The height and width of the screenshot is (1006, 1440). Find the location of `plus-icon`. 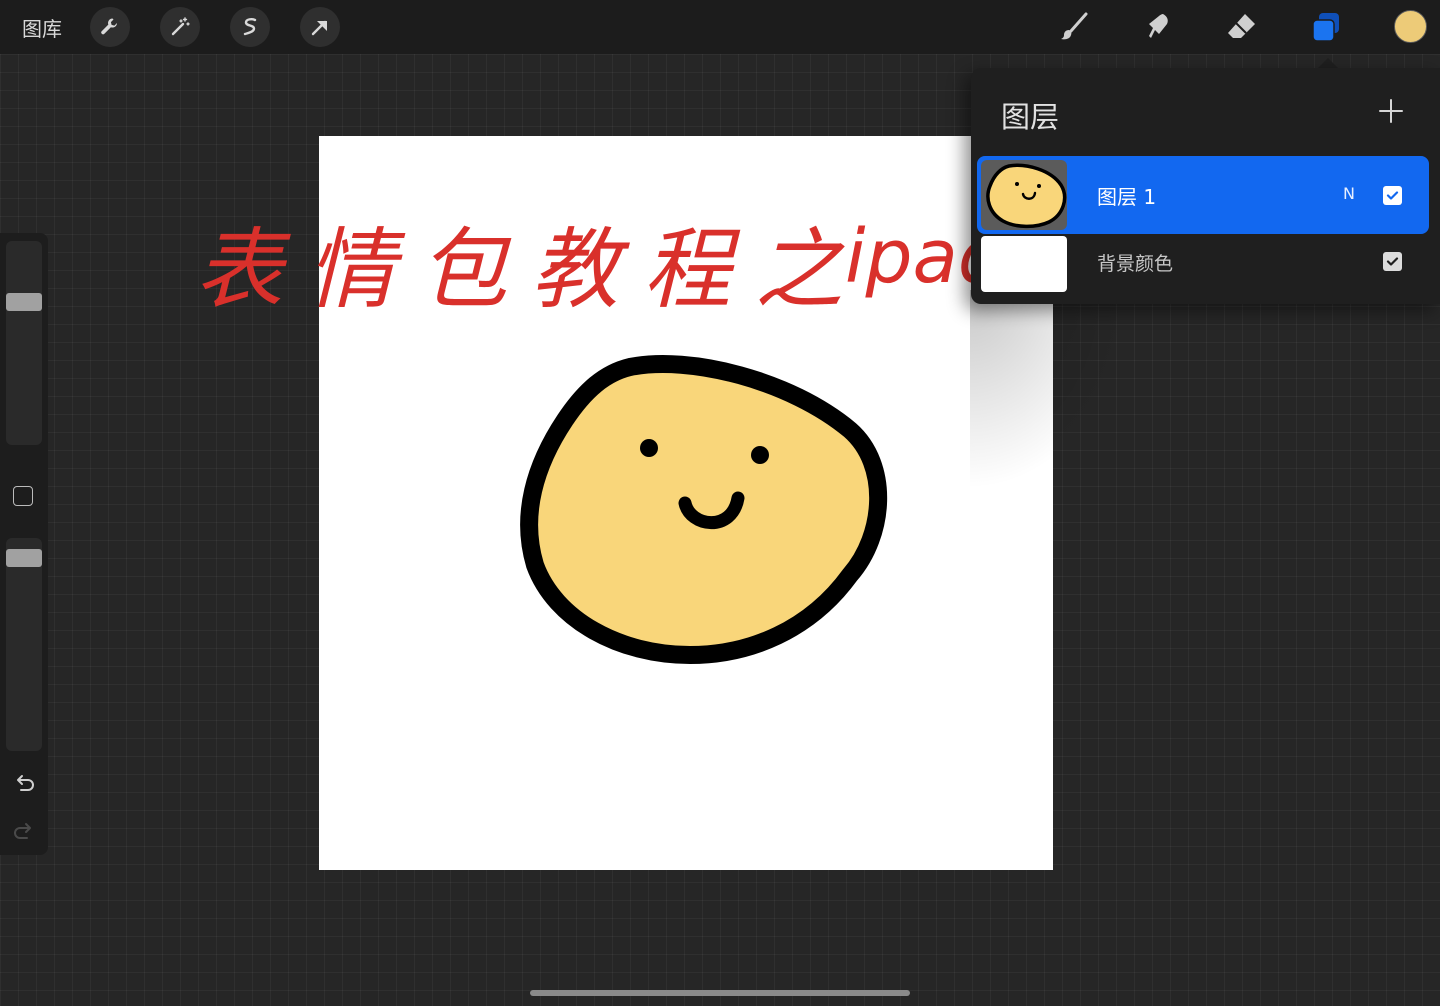

plus-icon is located at coordinates (1391, 111).